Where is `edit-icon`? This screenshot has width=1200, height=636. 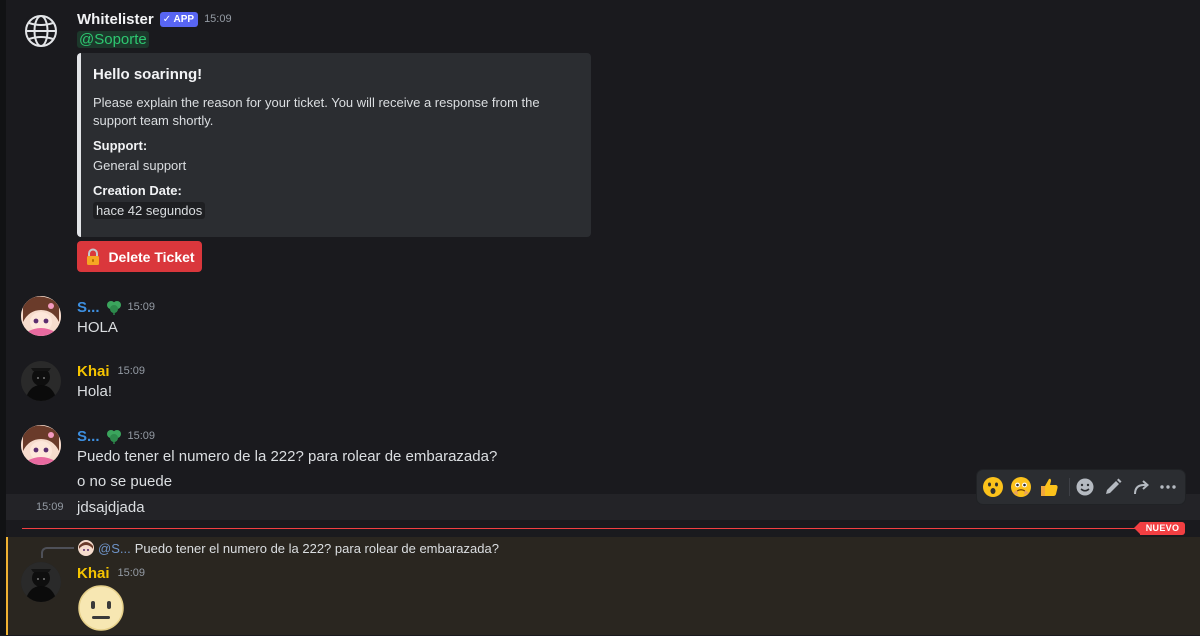
edit-icon is located at coordinates (1114, 486).